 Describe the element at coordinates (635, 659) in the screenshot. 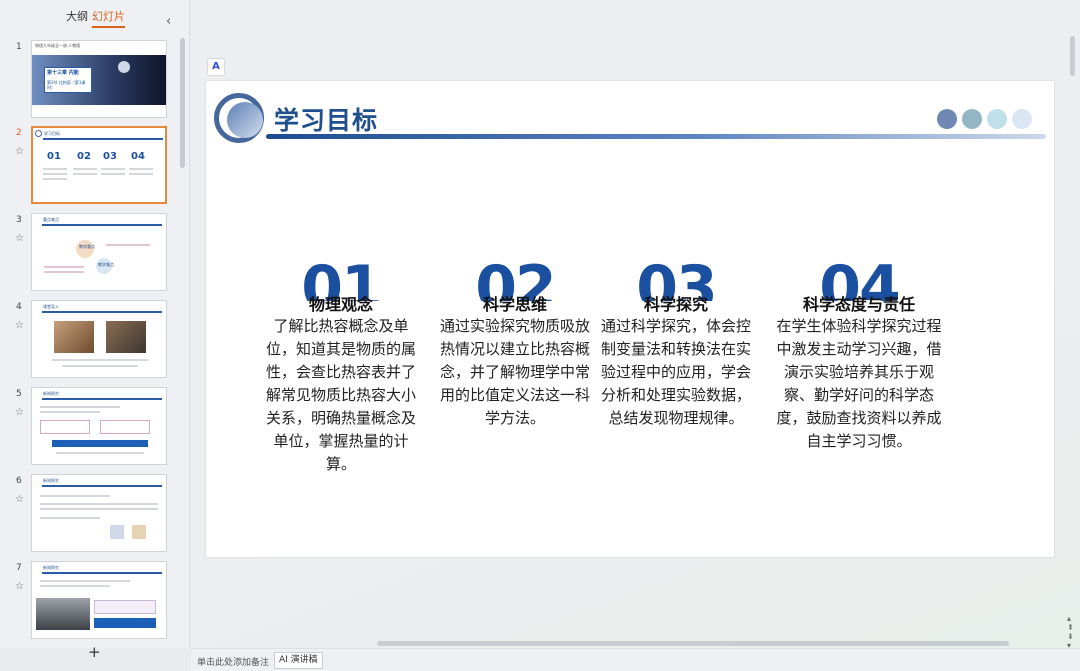

I see `notes-bar: 单击此处添加备注 AI 演讲稿` at that location.